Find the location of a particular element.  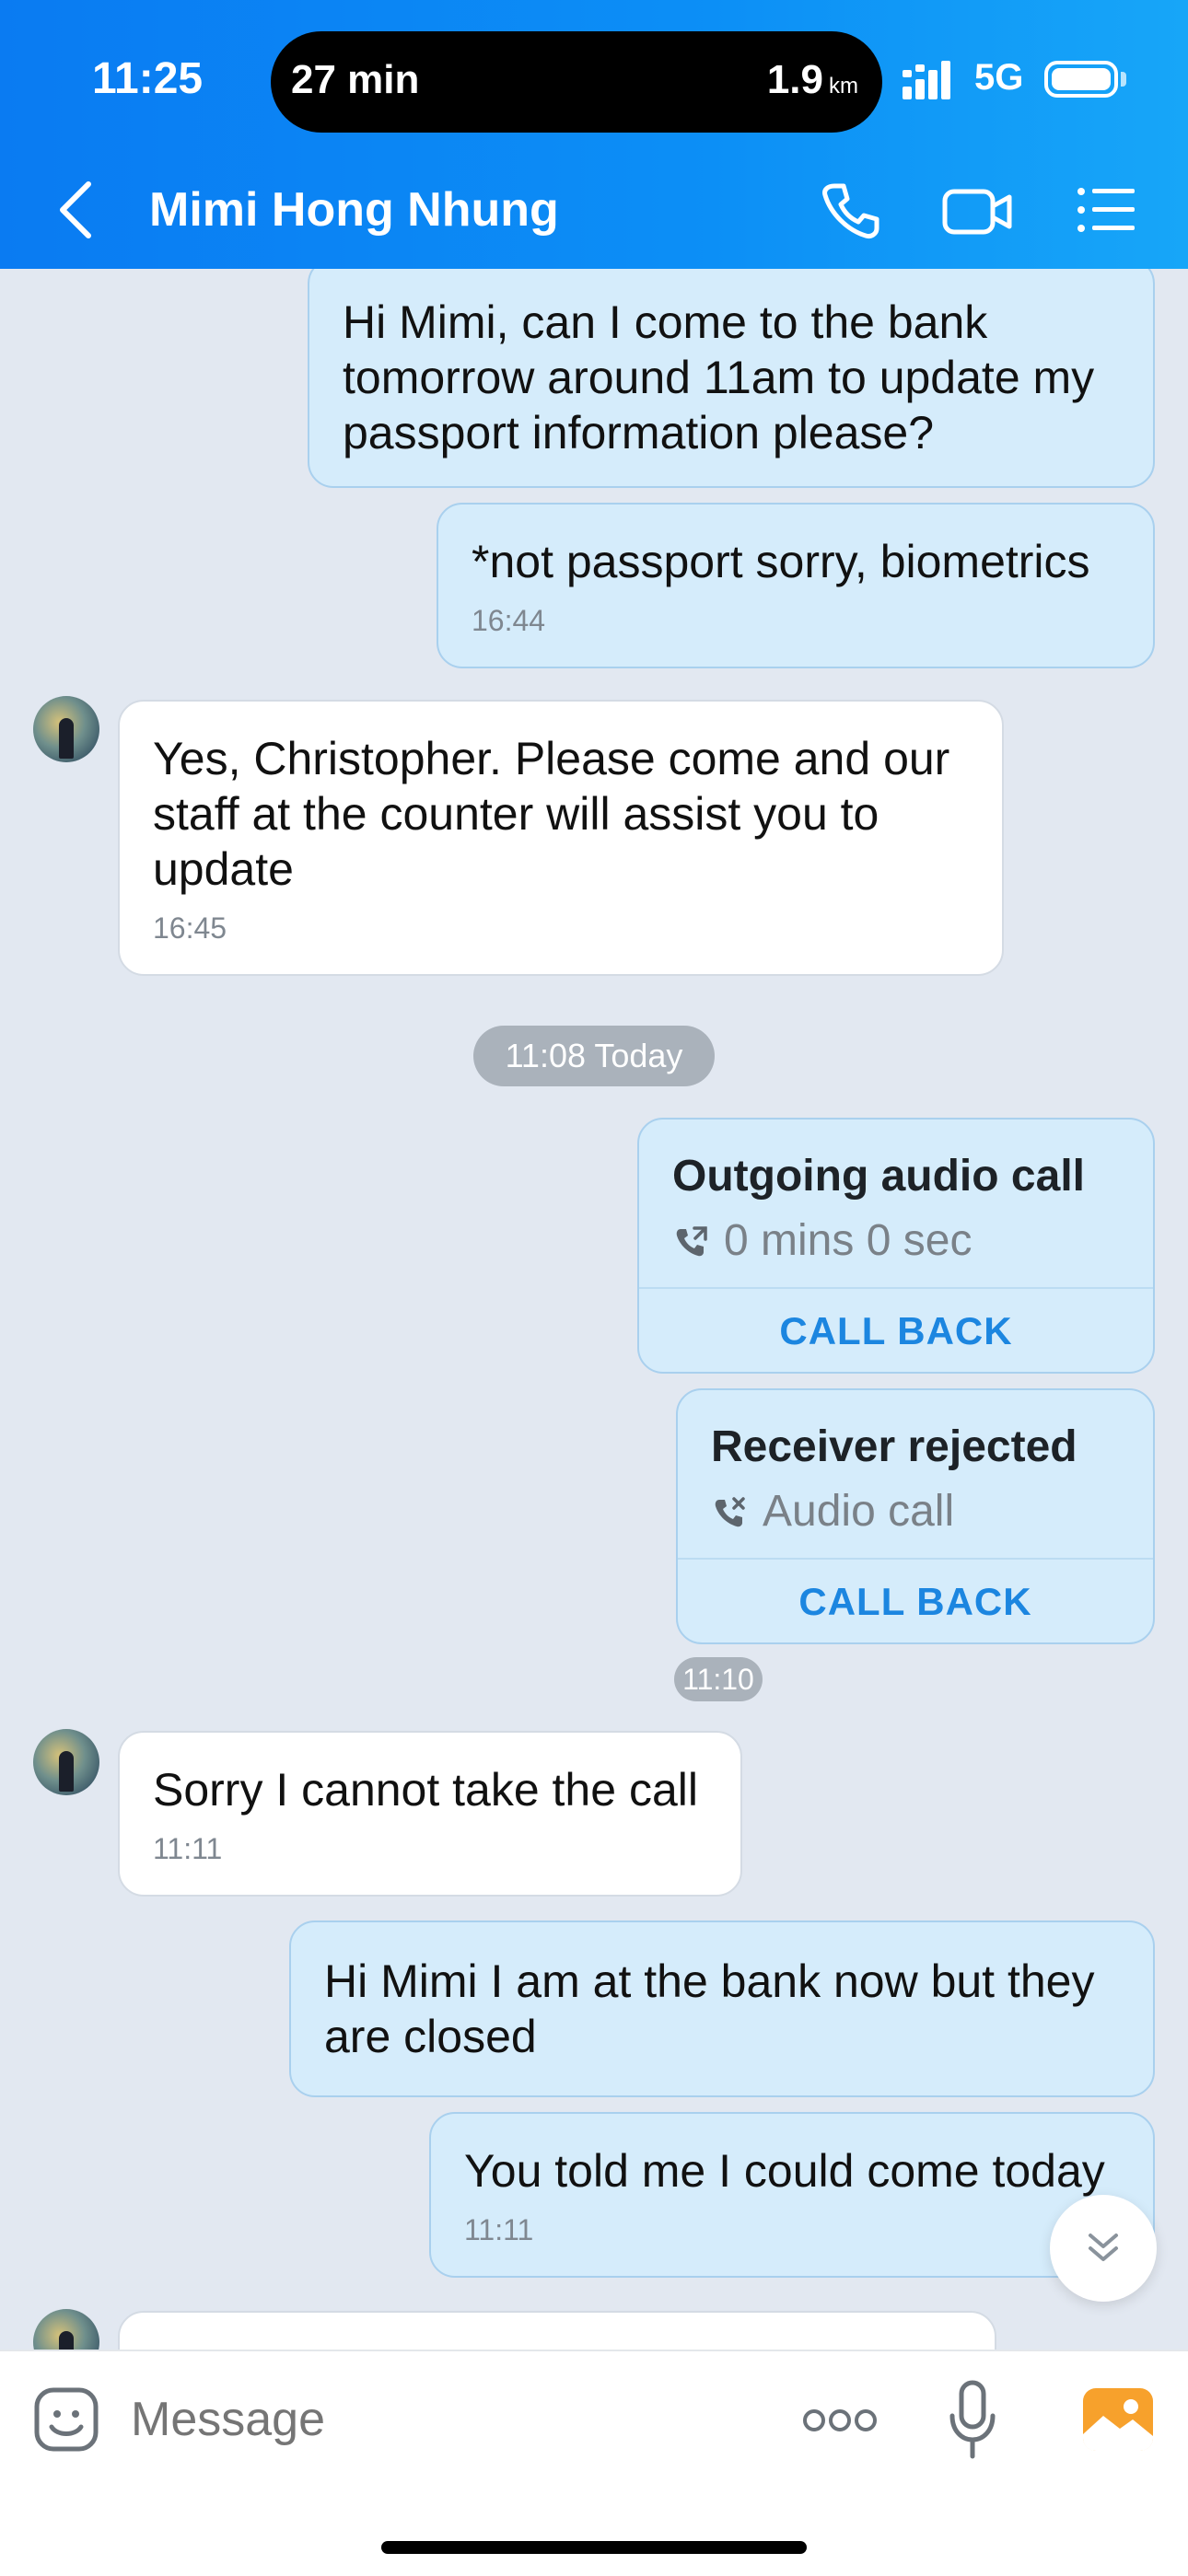

status-time: 11:25 is located at coordinates (148, 78).